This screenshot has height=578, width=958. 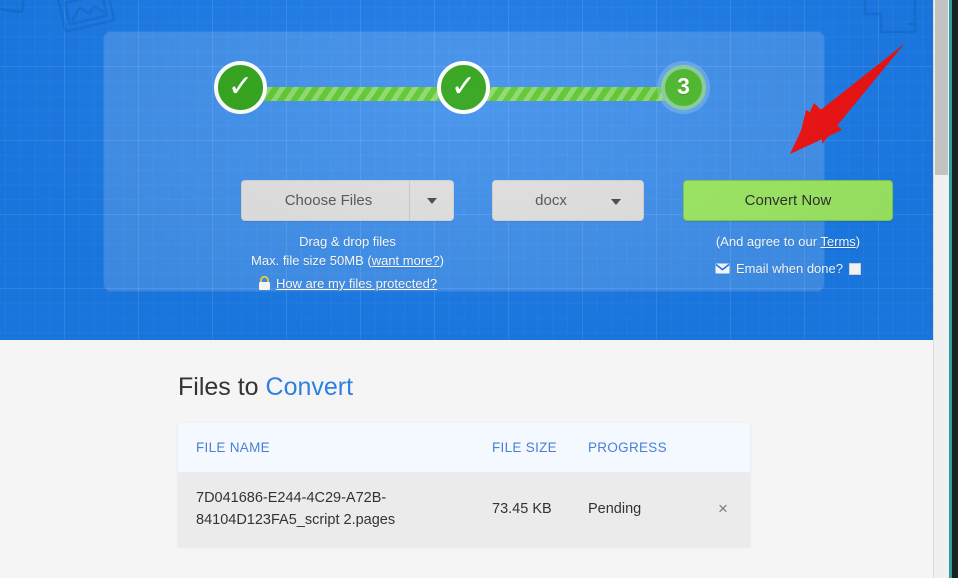 What do you see at coordinates (890, 18) in the screenshot?
I see `document-outline-icon` at bounding box center [890, 18].